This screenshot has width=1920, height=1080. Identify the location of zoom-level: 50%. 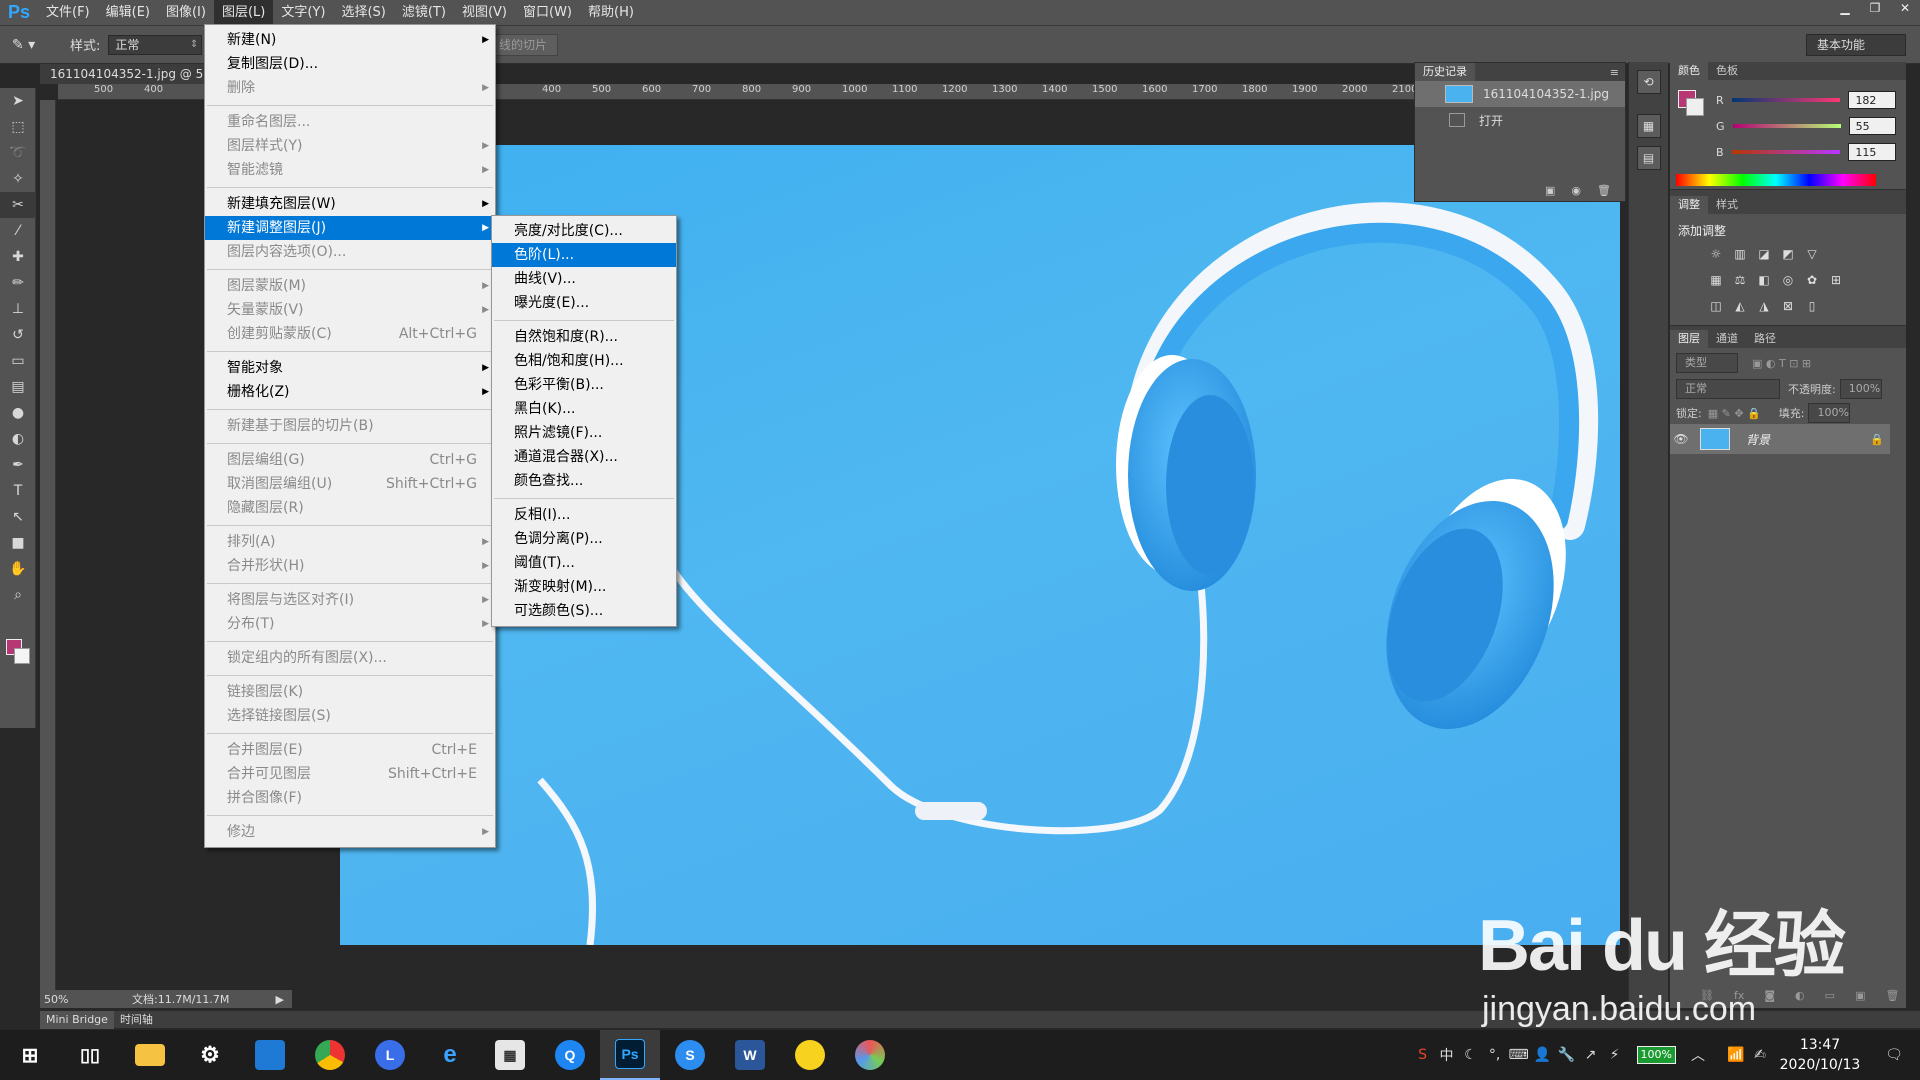
(66, 999).